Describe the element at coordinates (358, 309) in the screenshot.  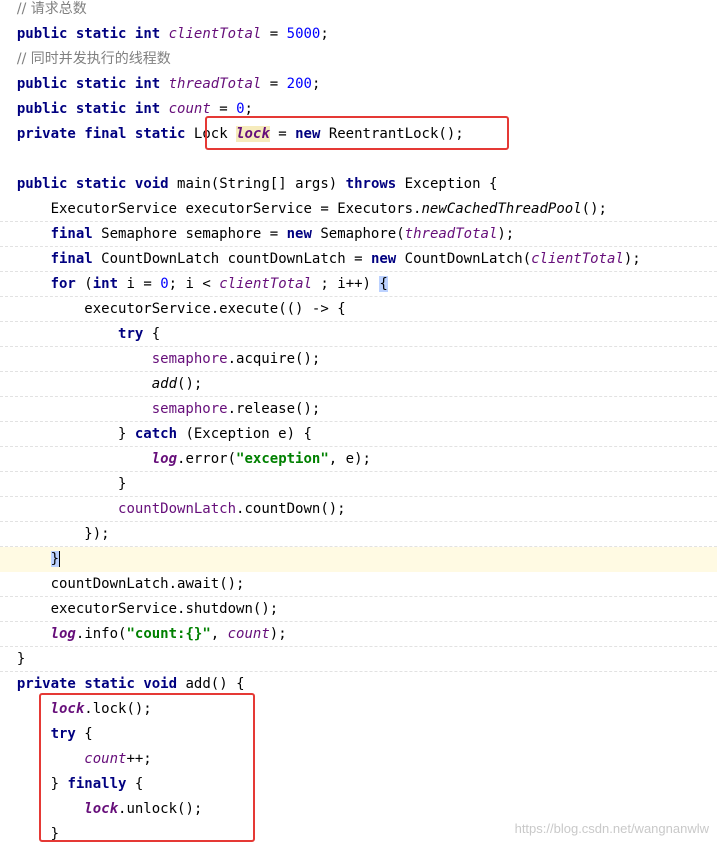
I see `code-line-13: executorService.execute(() -> {` at that location.